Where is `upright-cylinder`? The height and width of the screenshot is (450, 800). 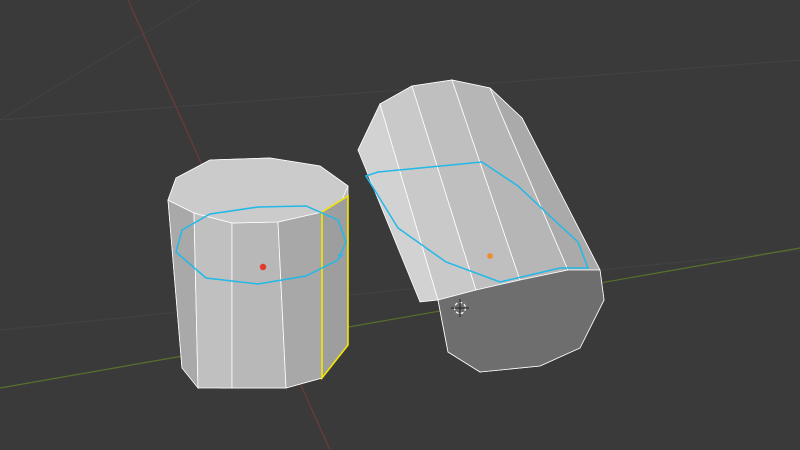
upright-cylinder is located at coordinates (258, 273).